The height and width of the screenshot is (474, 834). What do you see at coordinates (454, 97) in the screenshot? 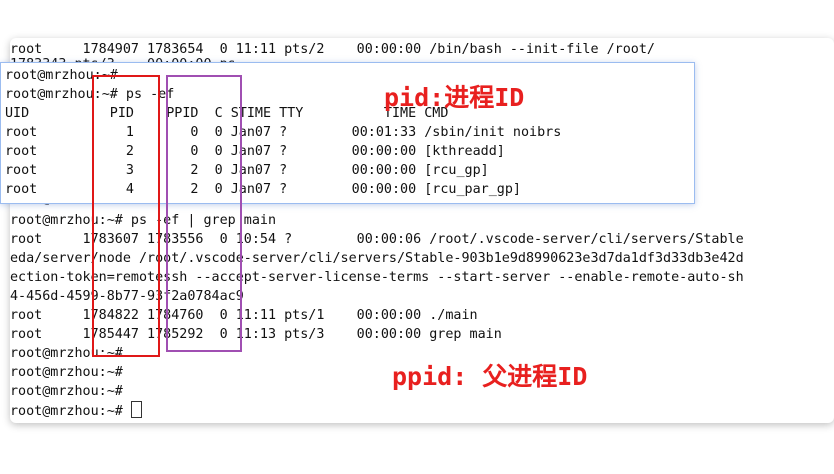
I see `pid-annotation: pid:进程ID` at bounding box center [454, 97].